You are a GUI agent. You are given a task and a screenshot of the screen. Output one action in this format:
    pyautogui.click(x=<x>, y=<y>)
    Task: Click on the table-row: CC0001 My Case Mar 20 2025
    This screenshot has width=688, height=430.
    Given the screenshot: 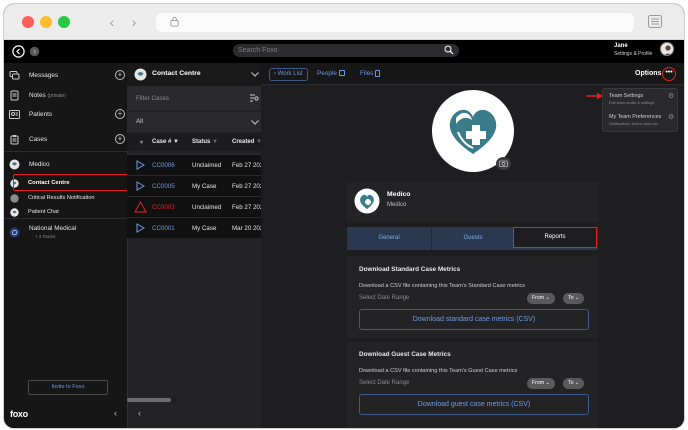 What is the action you would take?
    pyautogui.click(x=197, y=227)
    